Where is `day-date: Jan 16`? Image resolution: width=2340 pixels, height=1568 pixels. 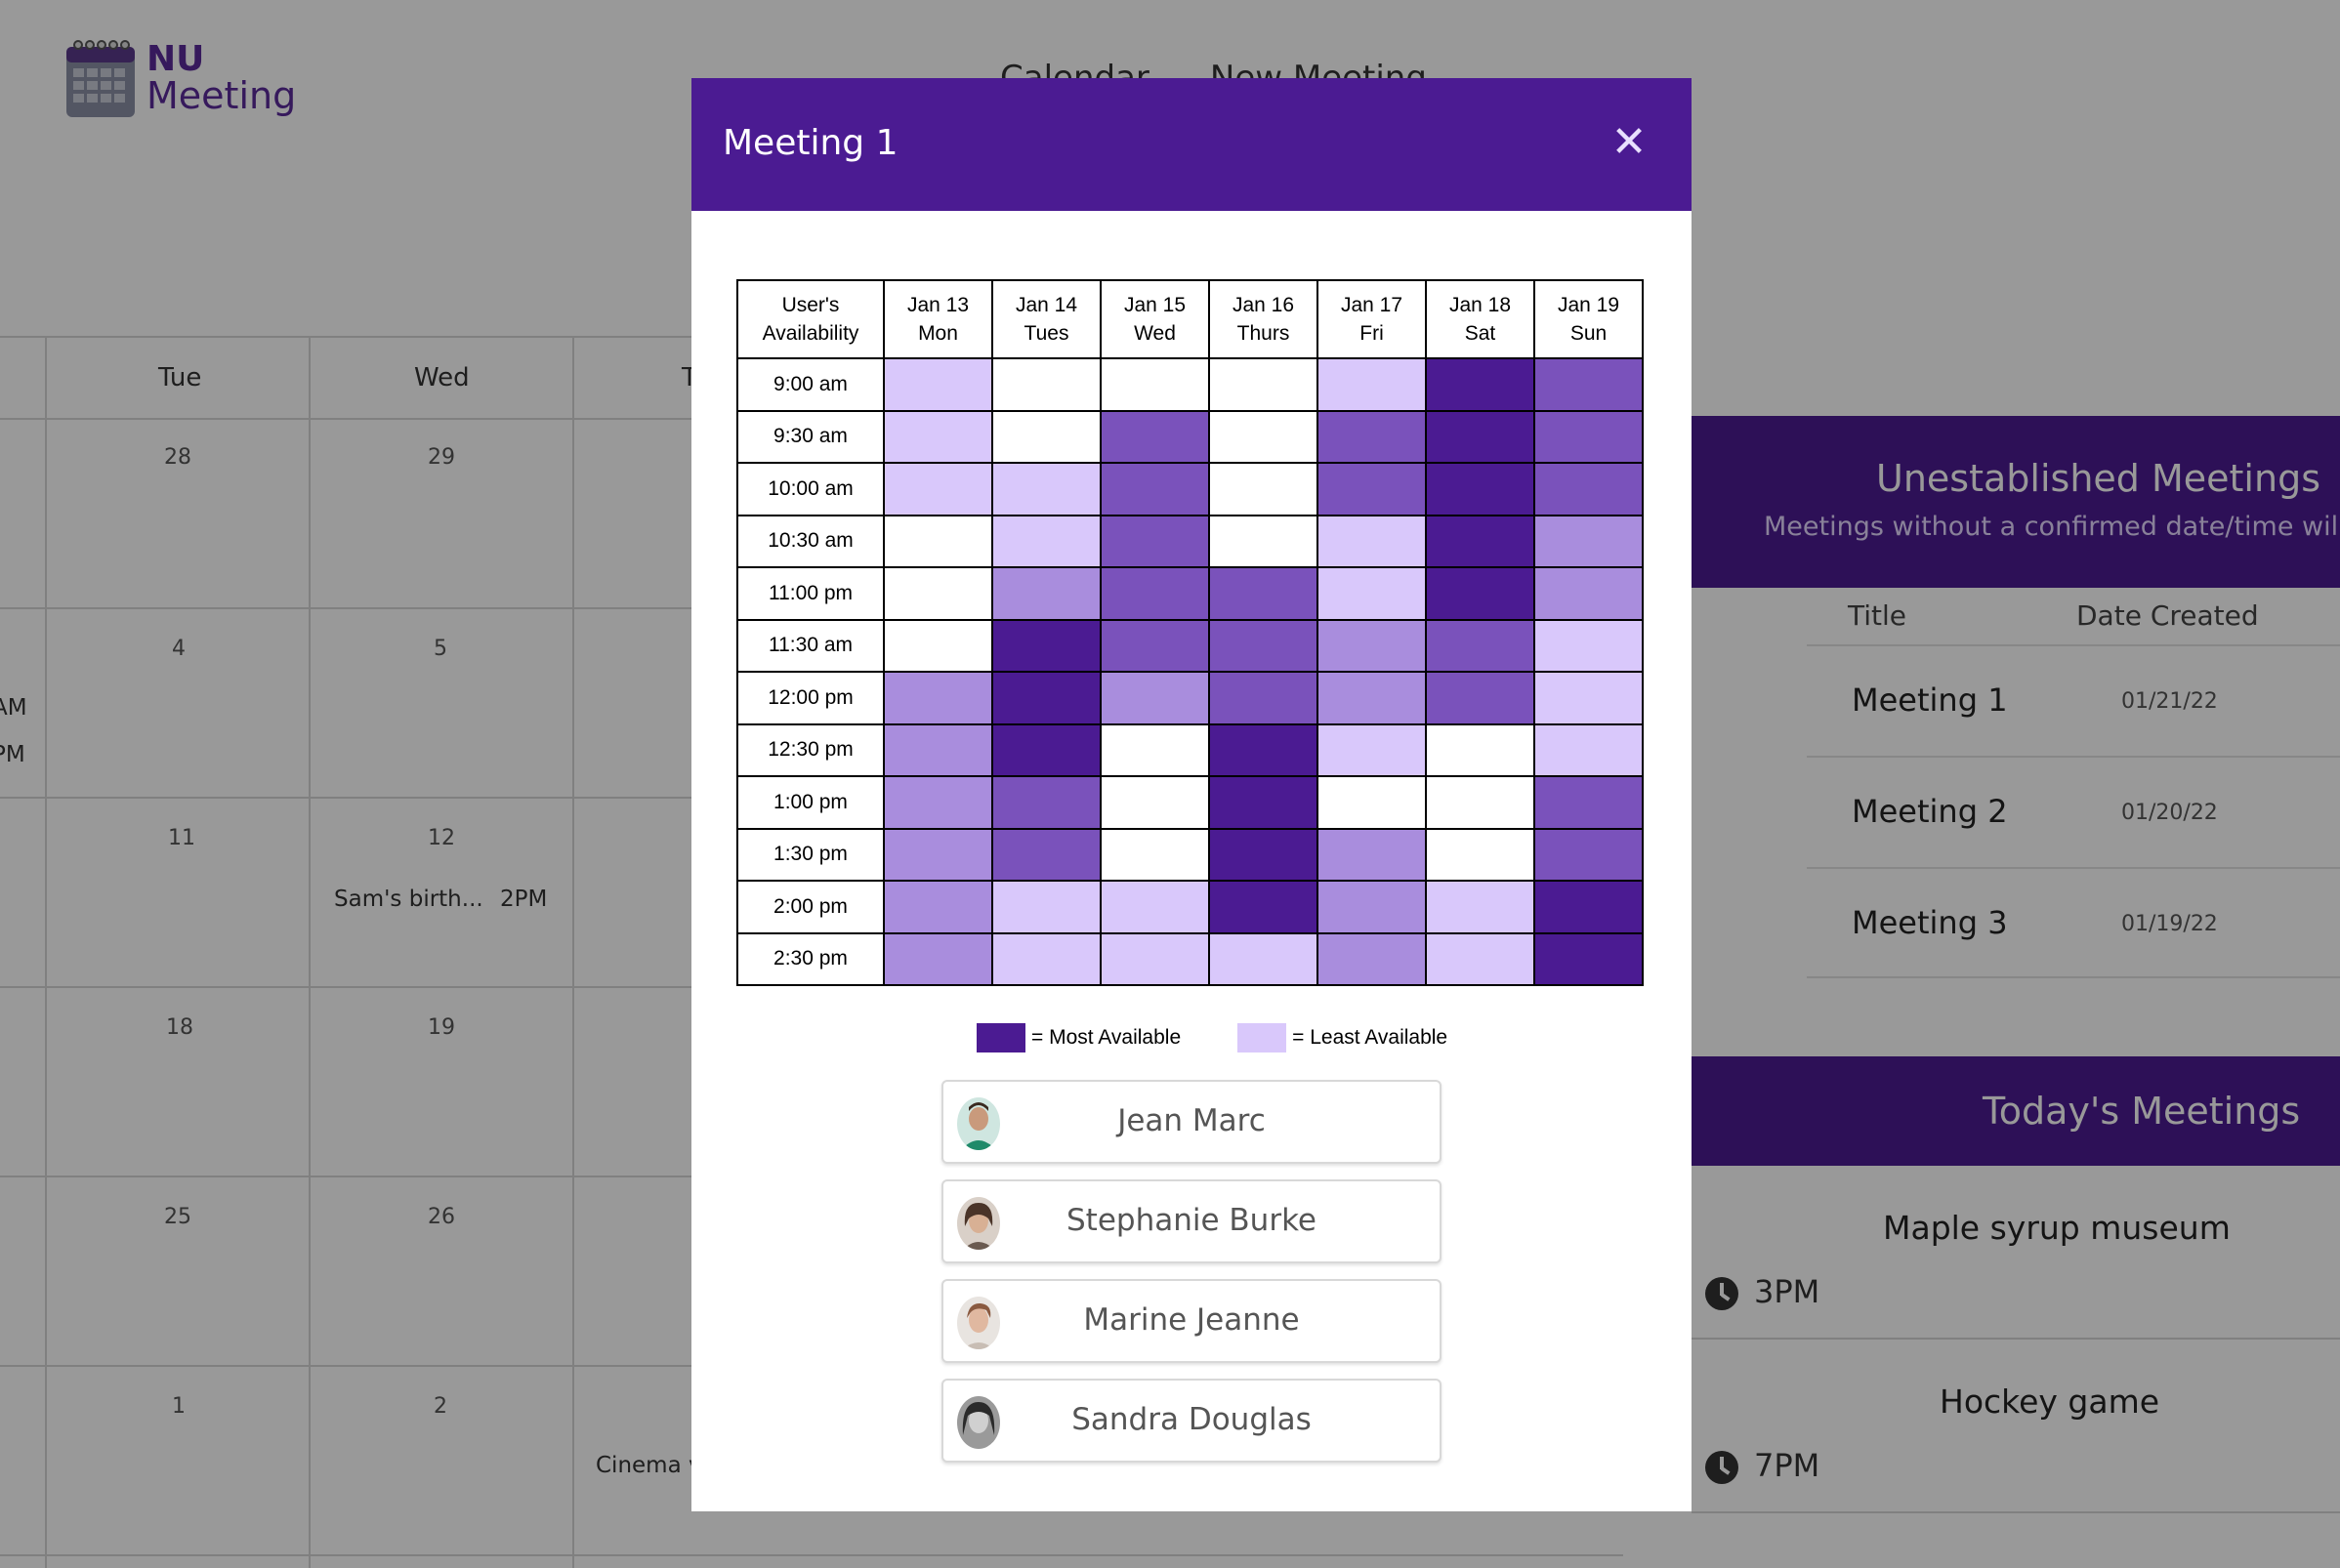
day-date: Jan 16 is located at coordinates (1263, 304).